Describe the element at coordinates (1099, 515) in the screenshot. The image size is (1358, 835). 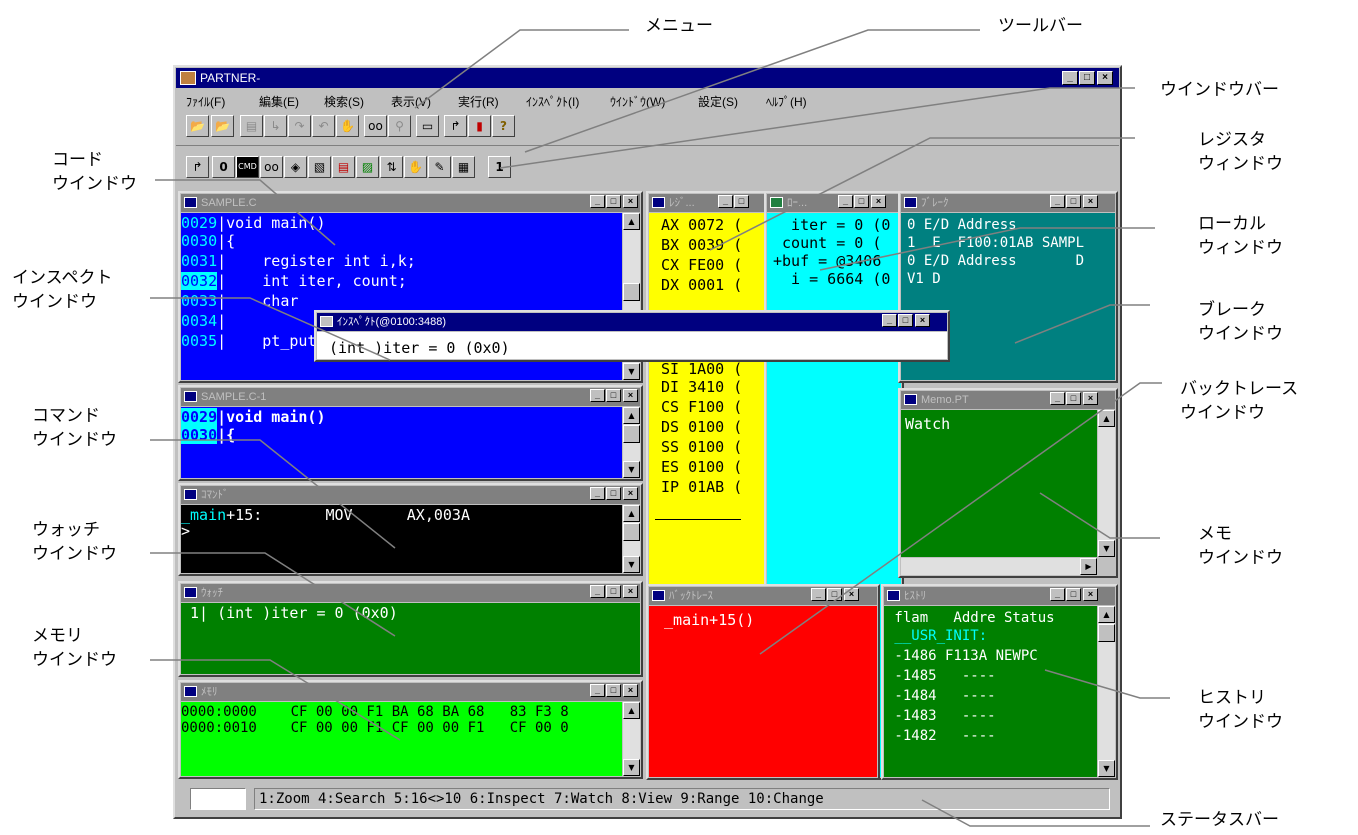
I see `leader-line-memo` at that location.